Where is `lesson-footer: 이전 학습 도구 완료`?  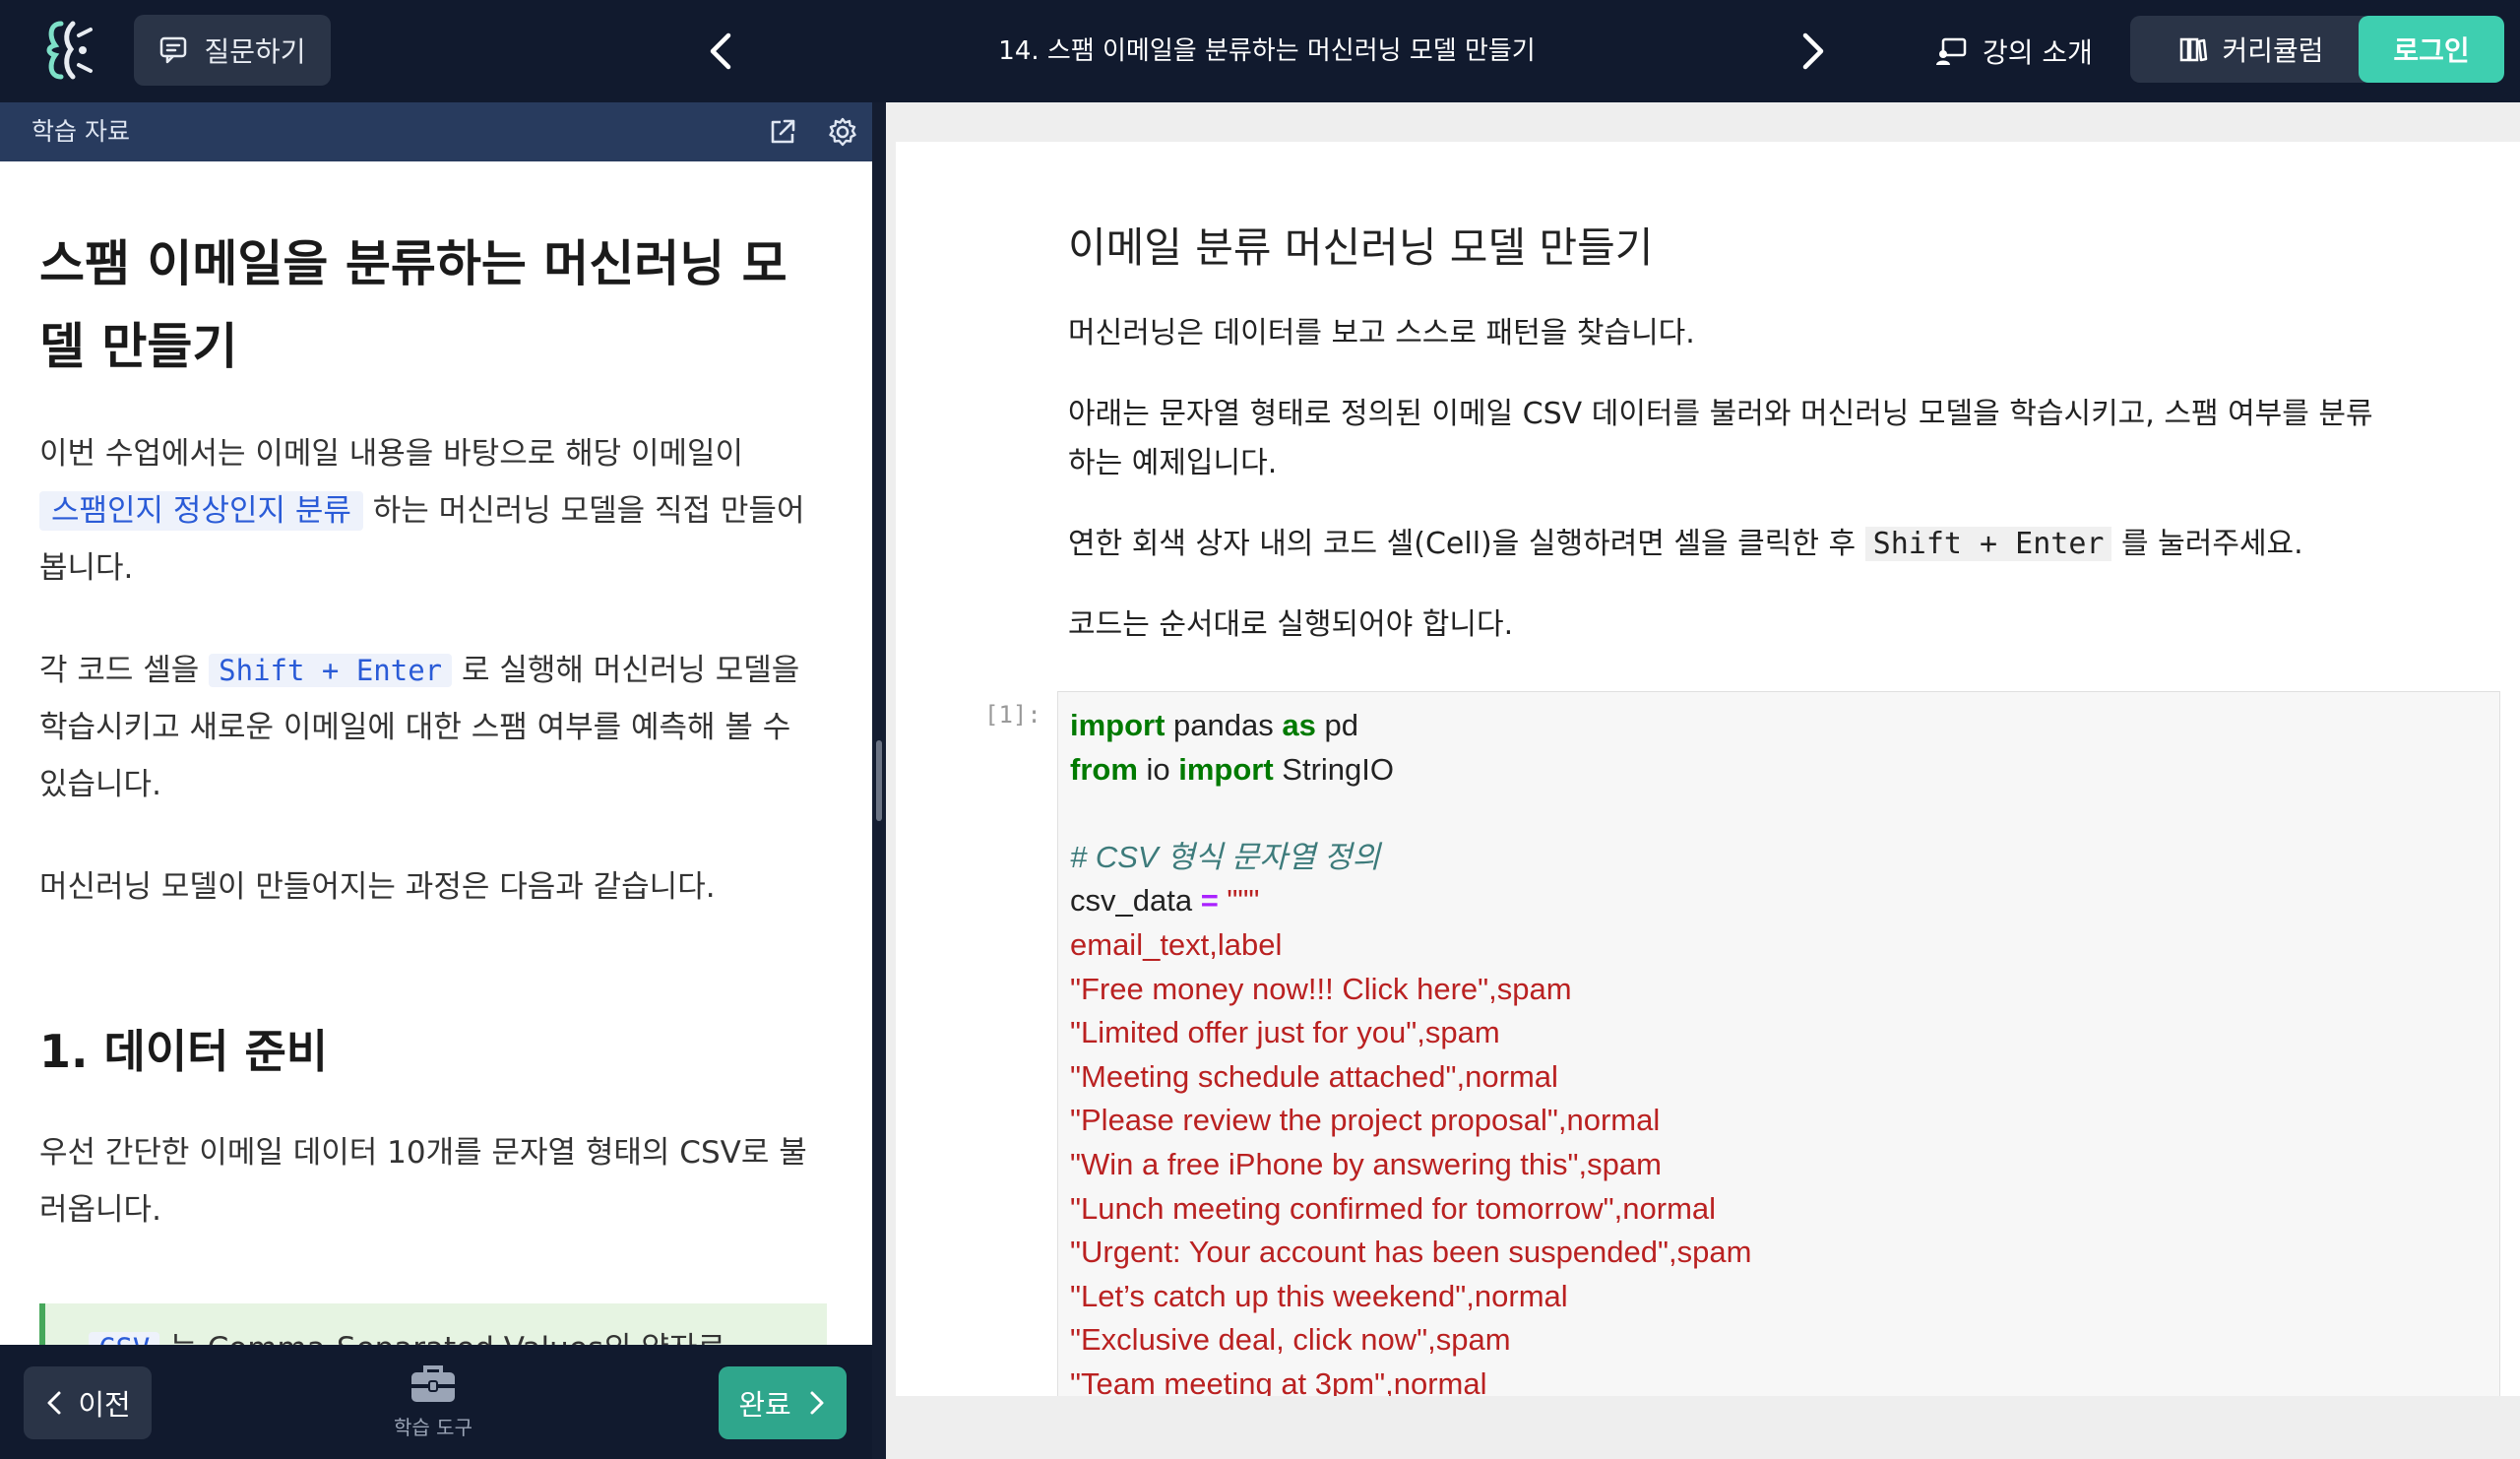 lesson-footer: 이전 학습 도구 완료 is located at coordinates (436, 1402).